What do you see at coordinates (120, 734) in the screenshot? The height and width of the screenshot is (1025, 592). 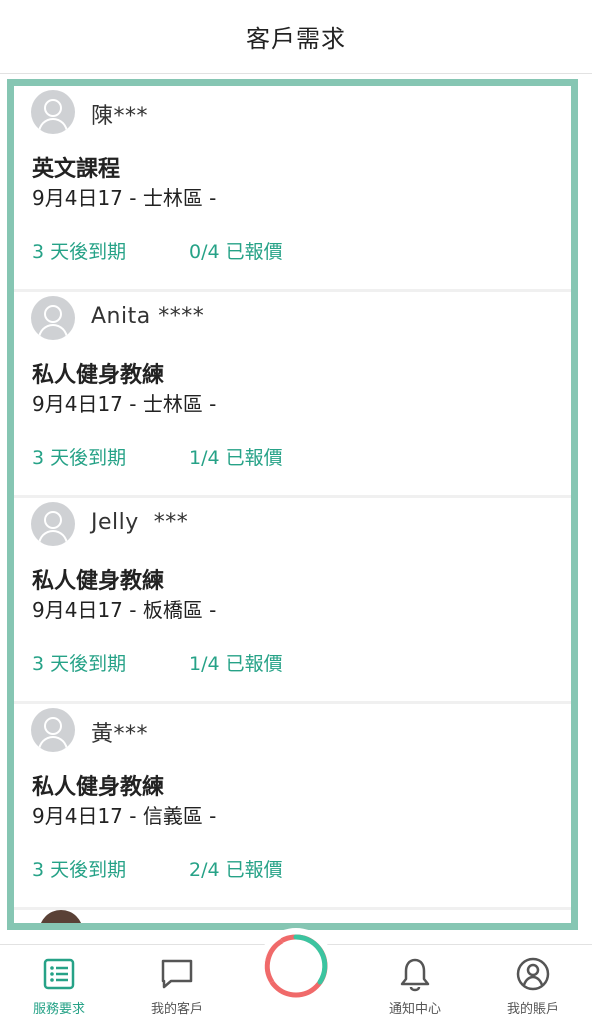 I see `customer-name: 黃***` at bounding box center [120, 734].